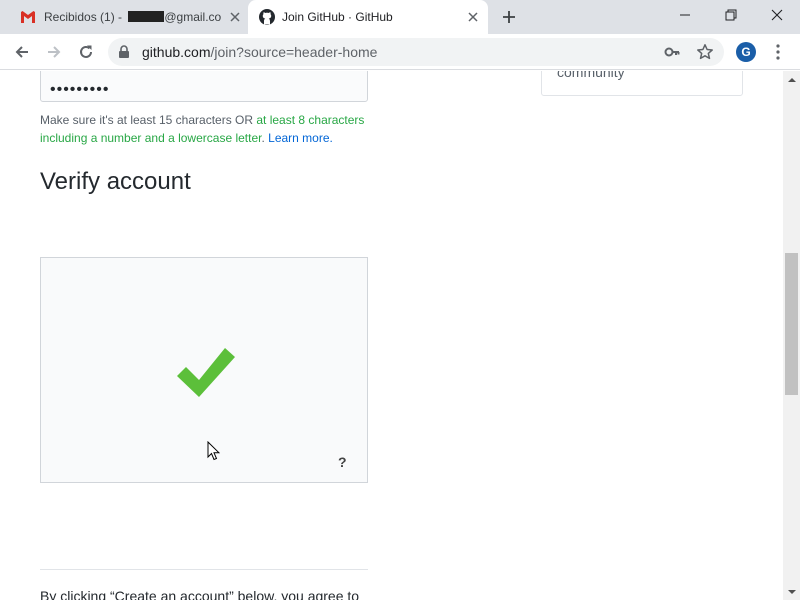 This screenshot has width=800, height=600. I want to click on tab-title: Recibidos (1) - @gmail.co, so click(133, 17).